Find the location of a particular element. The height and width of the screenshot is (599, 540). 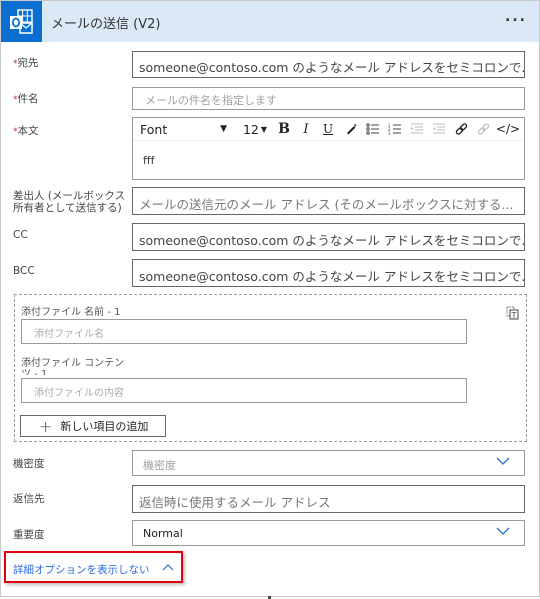

editor-toolbar: Font ▼ 12 ▼ B I U 123 </> is located at coordinates (328, 129).